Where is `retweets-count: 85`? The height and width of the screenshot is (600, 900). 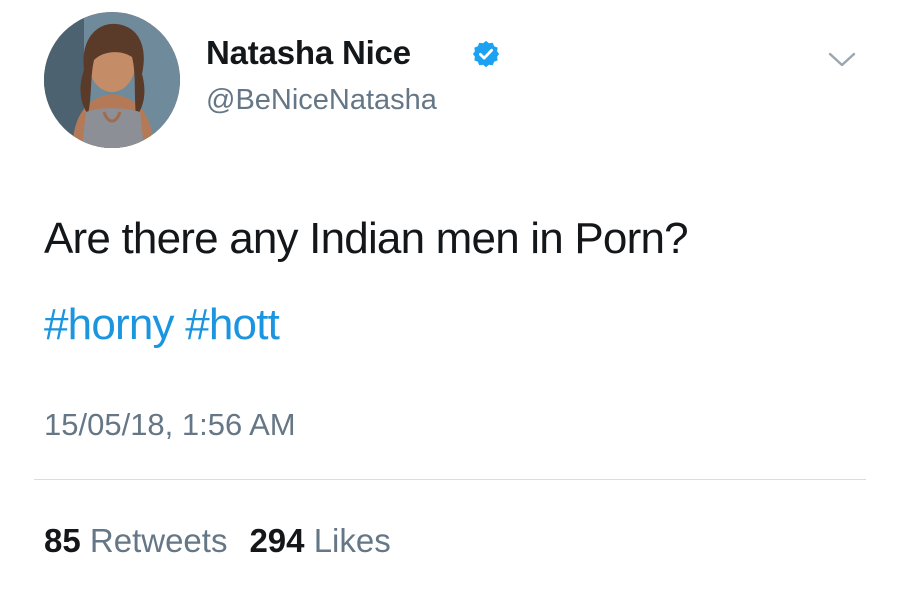
retweets-count: 85 is located at coordinates (62, 540).